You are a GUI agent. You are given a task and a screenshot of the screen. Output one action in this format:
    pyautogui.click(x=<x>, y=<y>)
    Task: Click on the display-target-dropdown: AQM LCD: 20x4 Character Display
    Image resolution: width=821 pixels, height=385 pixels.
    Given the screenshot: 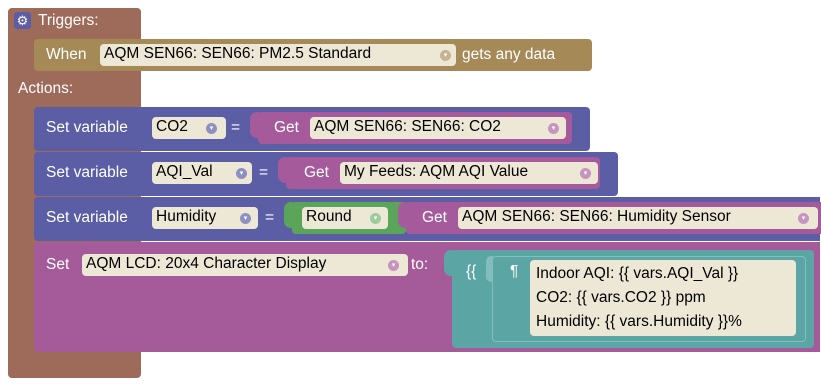 What is the action you would take?
    pyautogui.click(x=245, y=265)
    